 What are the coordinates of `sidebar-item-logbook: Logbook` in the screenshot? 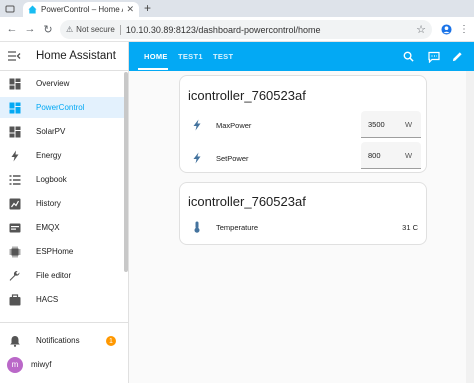 It's located at (62, 179).